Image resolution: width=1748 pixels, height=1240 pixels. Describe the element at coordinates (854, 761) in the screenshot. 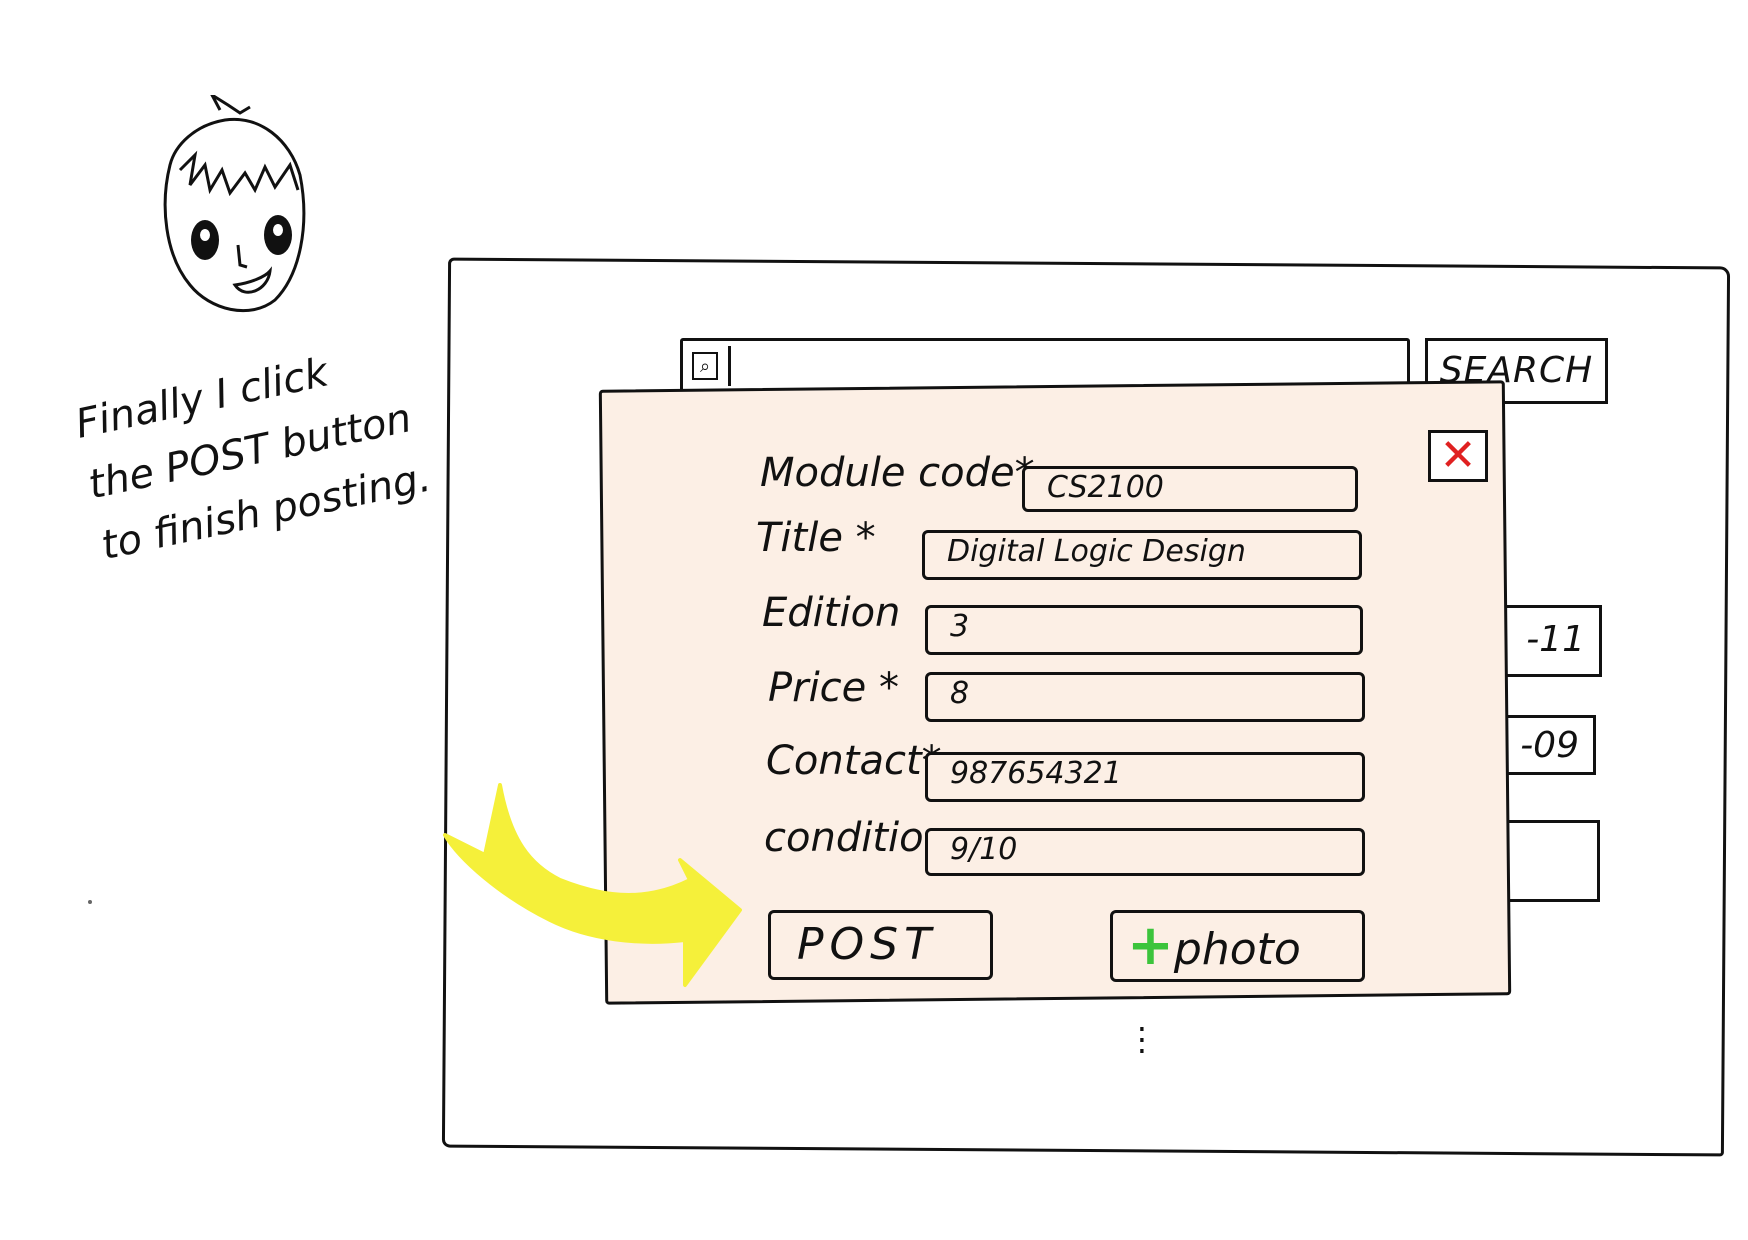

I see `contact-label: Contact*` at that location.